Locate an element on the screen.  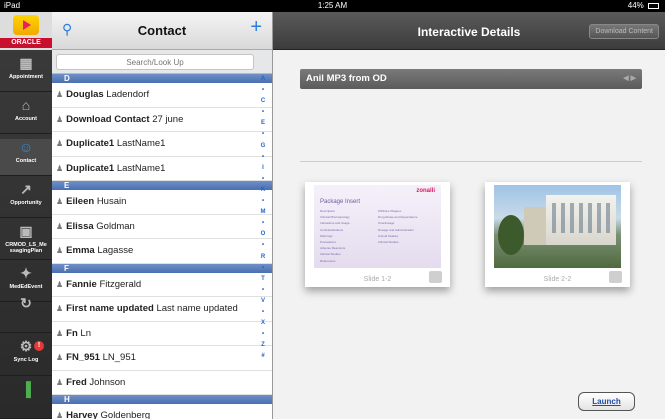
index-letter: C is located at coordinates (263, 101).